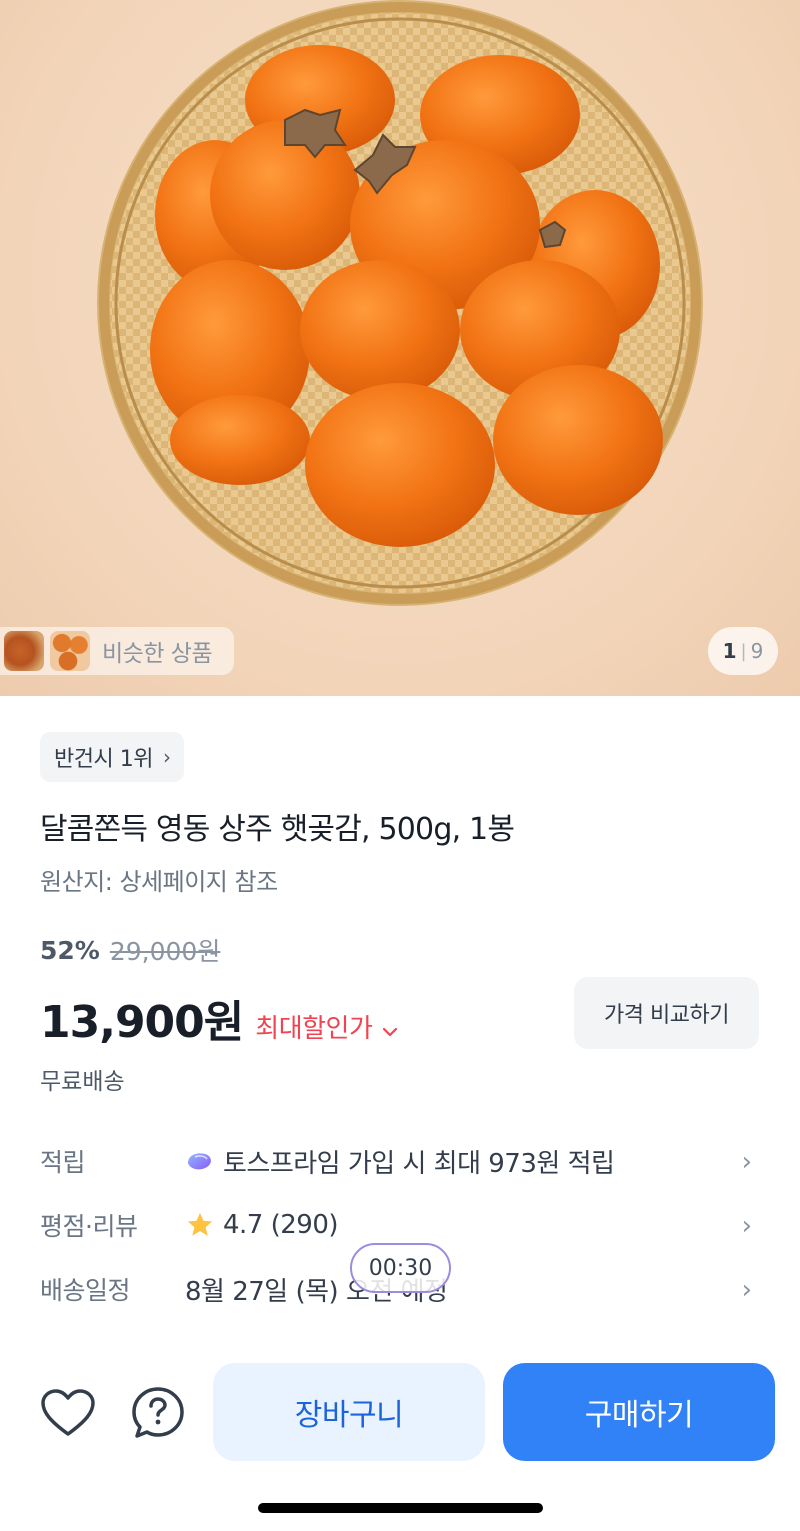 Image resolution: width=800 pixels, height=1531 pixels. What do you see at coordinates (159, 882) in the screenshot?
I see `product-origin: 원산지: 상세페이지 참조` at bounding box center [159, 882].